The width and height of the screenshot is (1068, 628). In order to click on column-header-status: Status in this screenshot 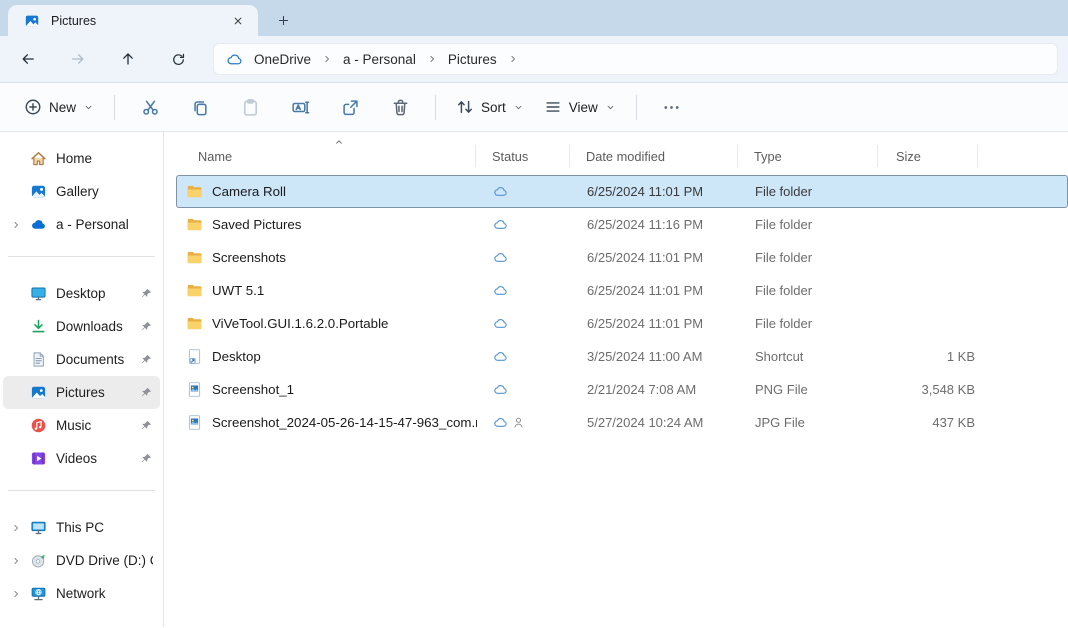, I will do `click(523, 156)`.